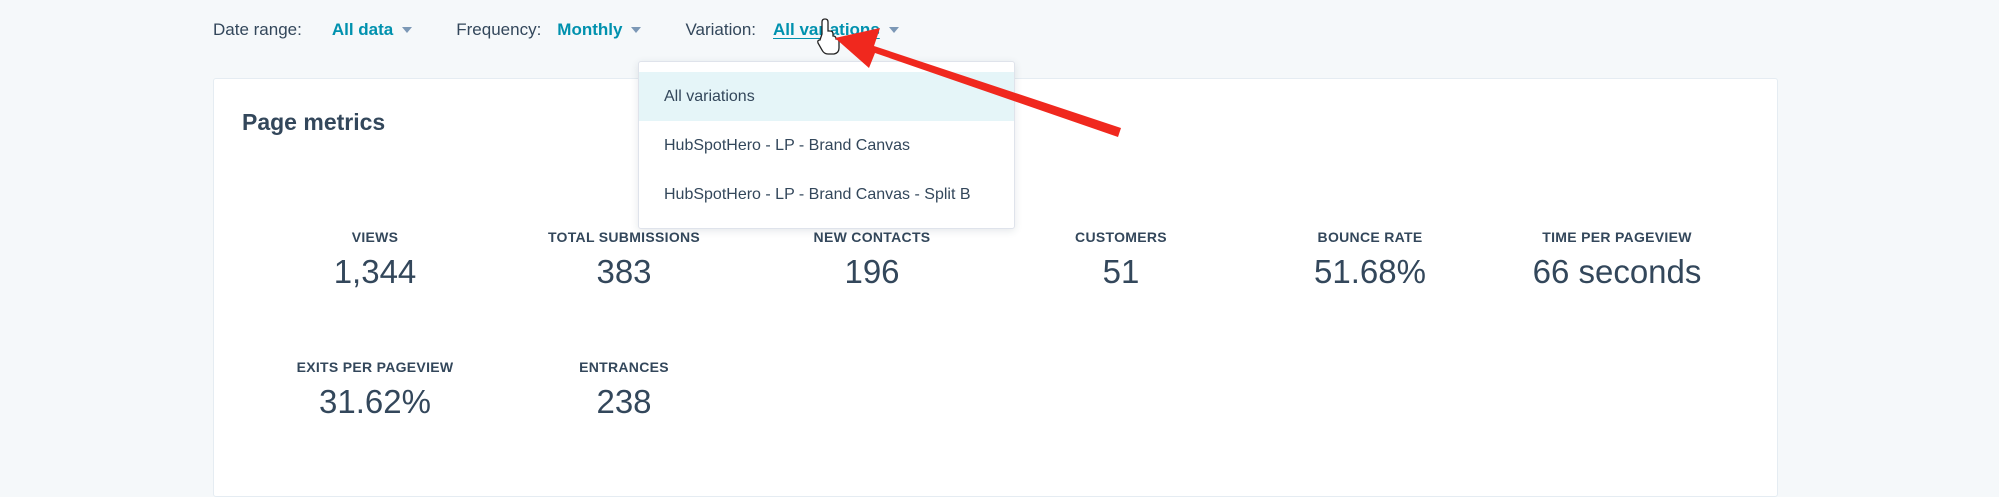 The height and width of the screenshot is (497, 1999). What do you see at coordinates (969, 77) in the screenshot?
I see `red-arrow-annotation` at bounding box center [969, 77].